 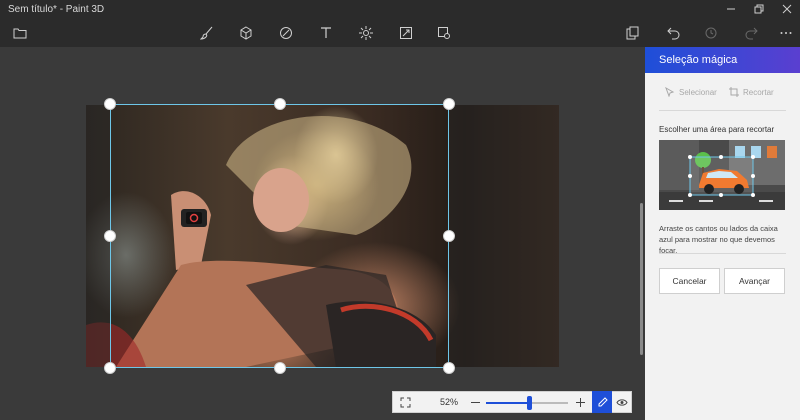 I want to click on crop-tool-button: Recortar, so click(x=751, y=92).